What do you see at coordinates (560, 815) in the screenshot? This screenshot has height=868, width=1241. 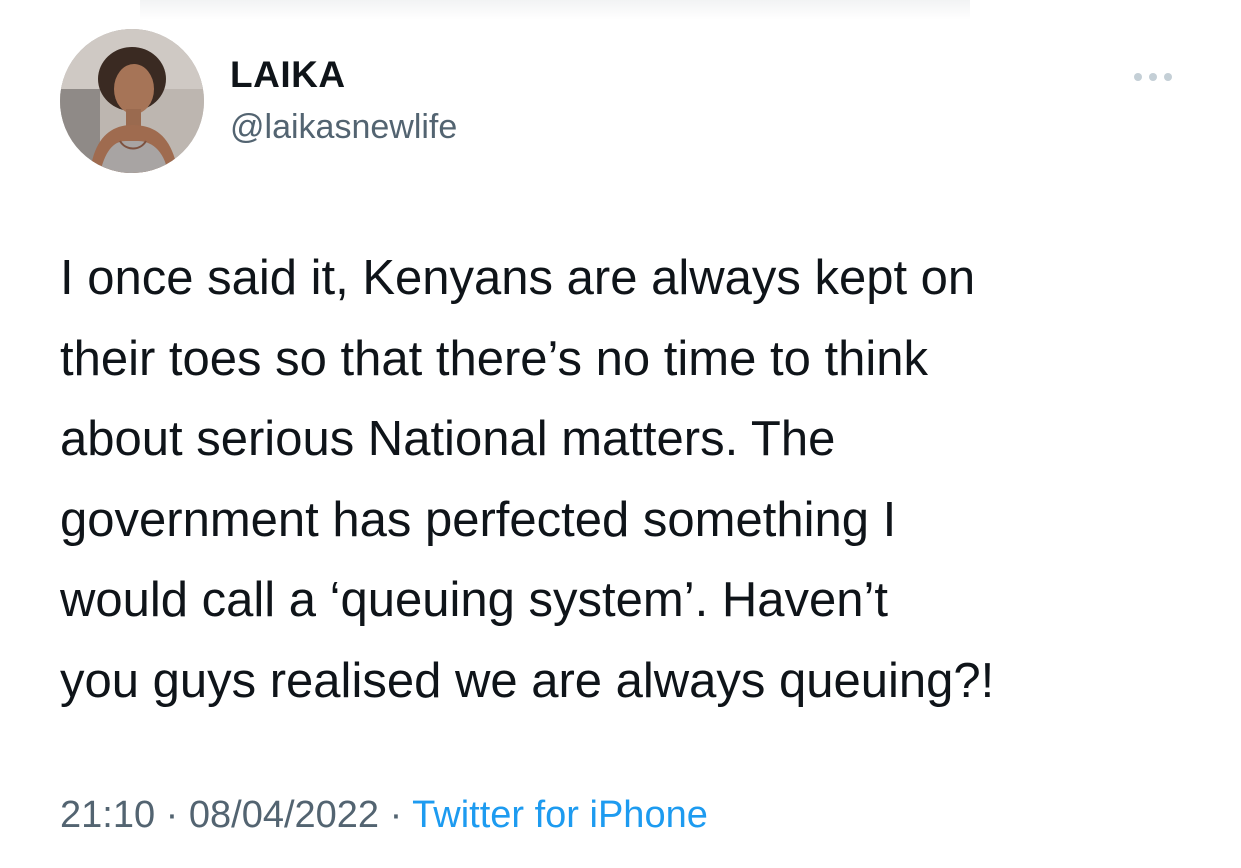 I see `tweet-source-link: Twitter for iPhone` at bounding box center [560, 815].